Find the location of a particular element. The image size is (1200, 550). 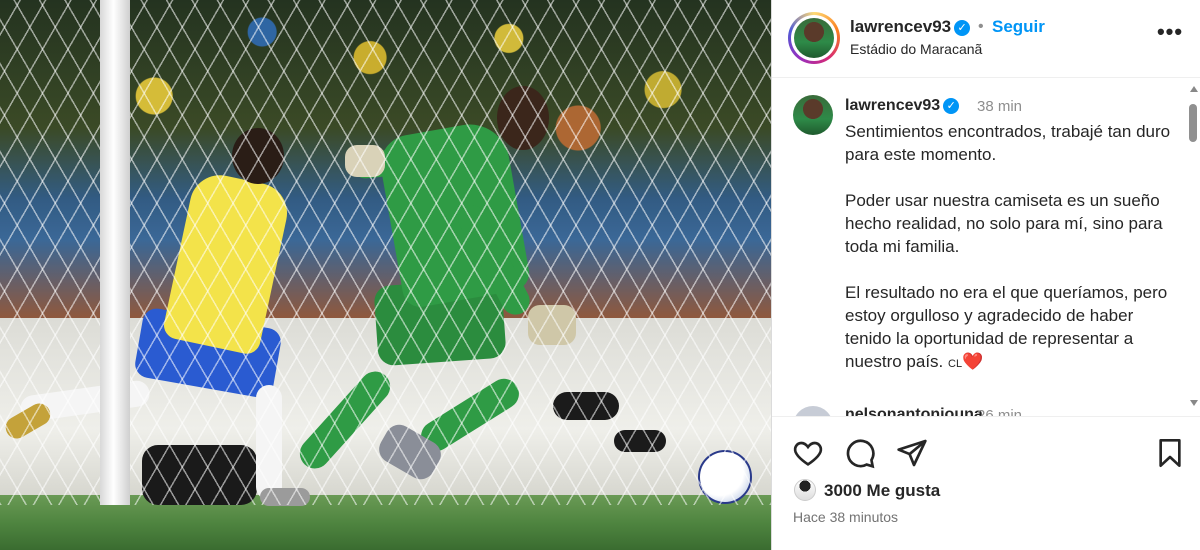

caption-avatar is located at coordinates (813, 115).